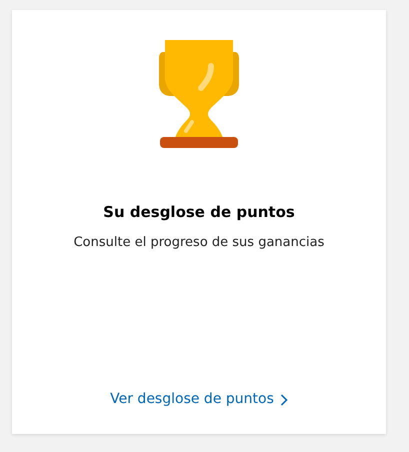  What do you see at coordinates (284, 400) in the screenshot?
I see `chevron-right-icon` at bounding box center [284, 400].